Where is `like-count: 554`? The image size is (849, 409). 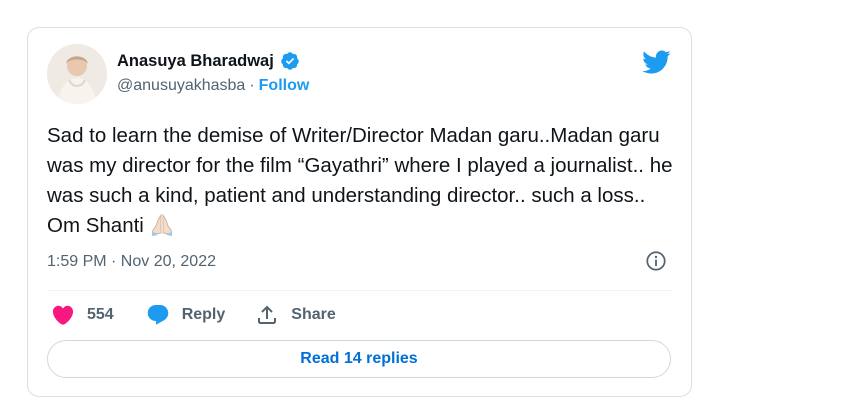 like-count: 554 is located at coordinates (100, 314).